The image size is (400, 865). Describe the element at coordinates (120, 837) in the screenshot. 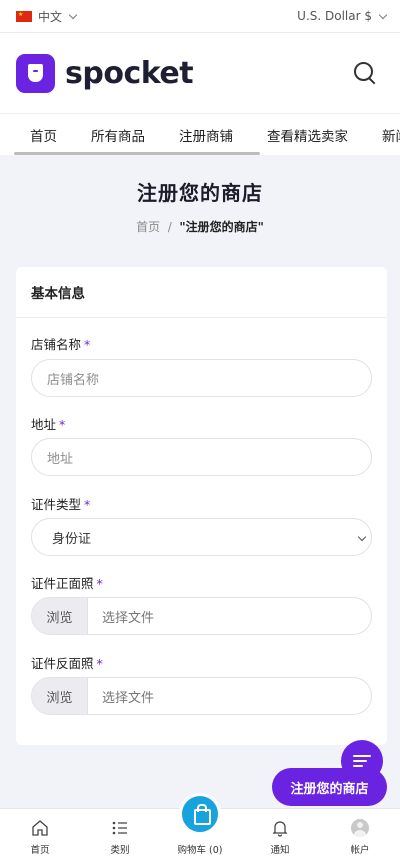

I see `bottom-nav-categories: 类别` at that location.